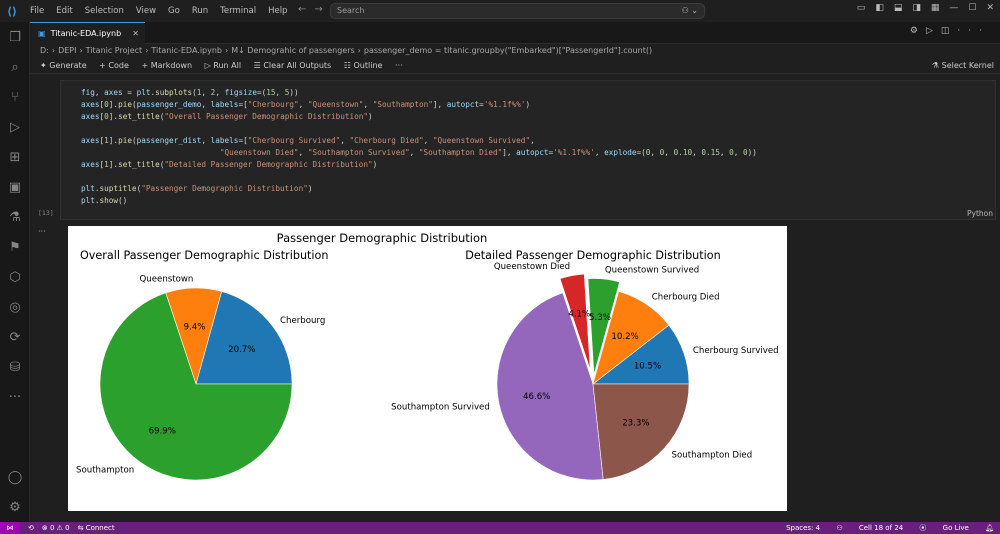 The width and height of the screenshot is (1000, 534). I want to click on pie-category-label: Cherbourg, so click(302, 321).